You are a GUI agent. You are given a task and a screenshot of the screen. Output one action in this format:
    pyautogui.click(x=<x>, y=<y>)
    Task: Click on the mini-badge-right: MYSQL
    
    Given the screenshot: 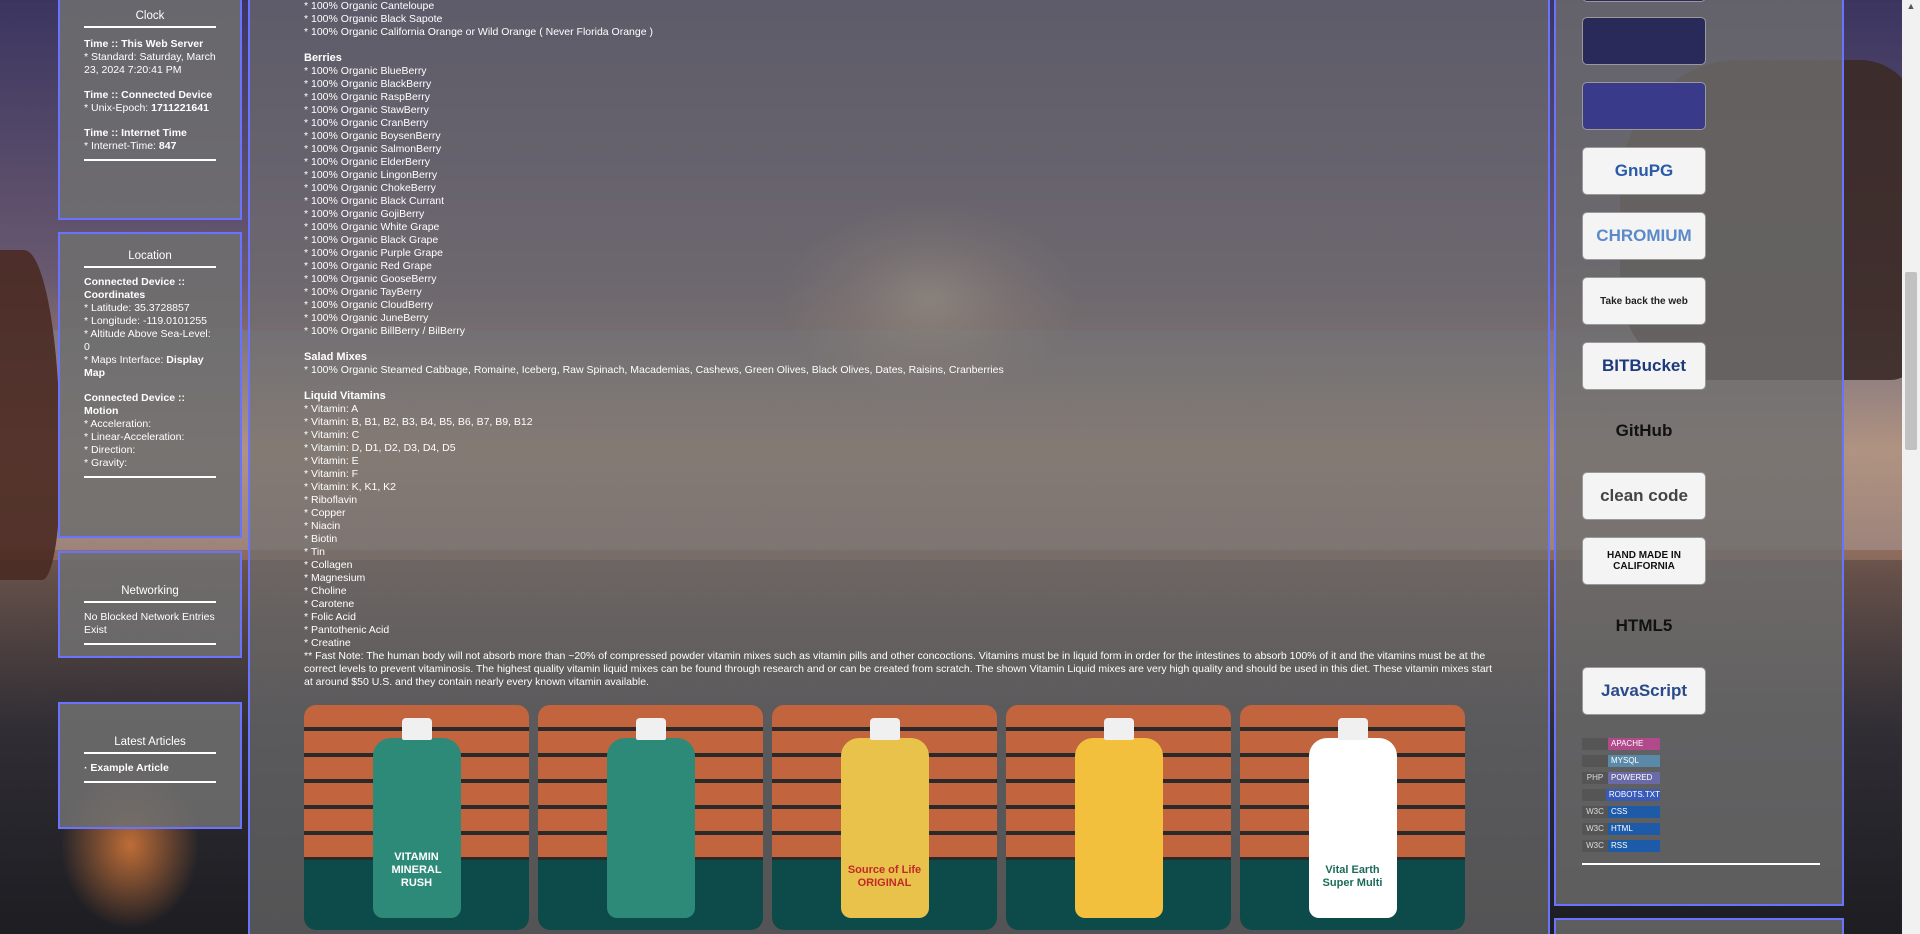 What is the action you would take?
    pyautogui.click(x=1634, y=761)
    